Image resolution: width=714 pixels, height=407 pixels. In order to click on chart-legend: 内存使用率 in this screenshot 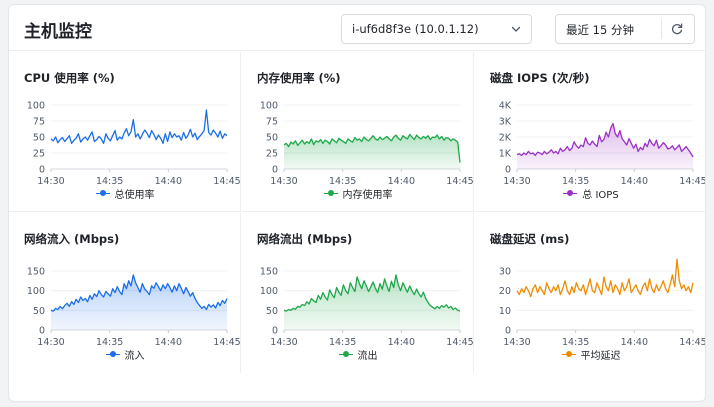, I will do `click(358, 193)`.